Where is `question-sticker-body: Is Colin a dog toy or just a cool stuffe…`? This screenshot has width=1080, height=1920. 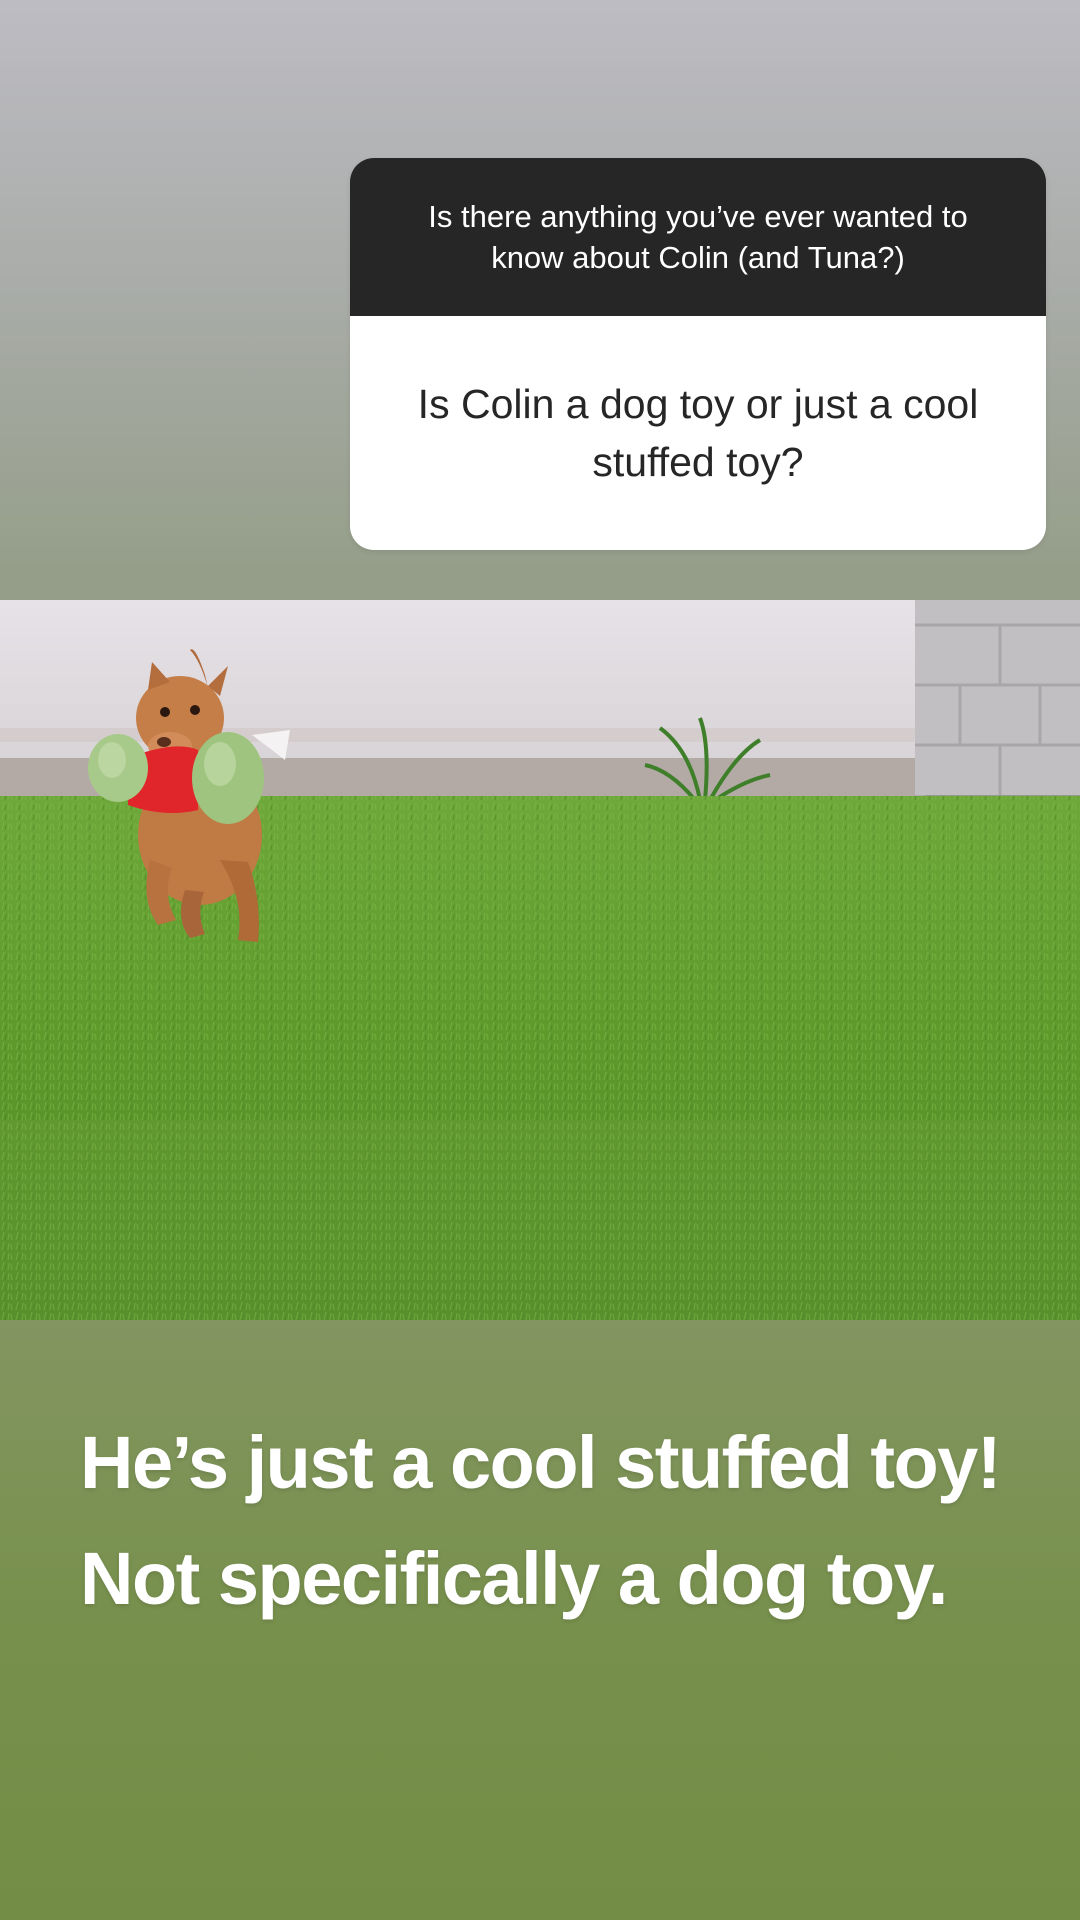 question-sticker-body: Is Colin a dog toy or just a cool stuffe… is located at coordinates (698, 433).